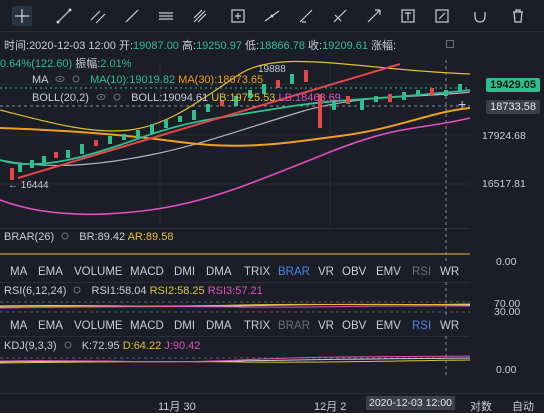 This screenshot has height=413, width=544. Describe the element at coordinates (235, 357) in the screenshot. I see `kdj-chart` at that location.